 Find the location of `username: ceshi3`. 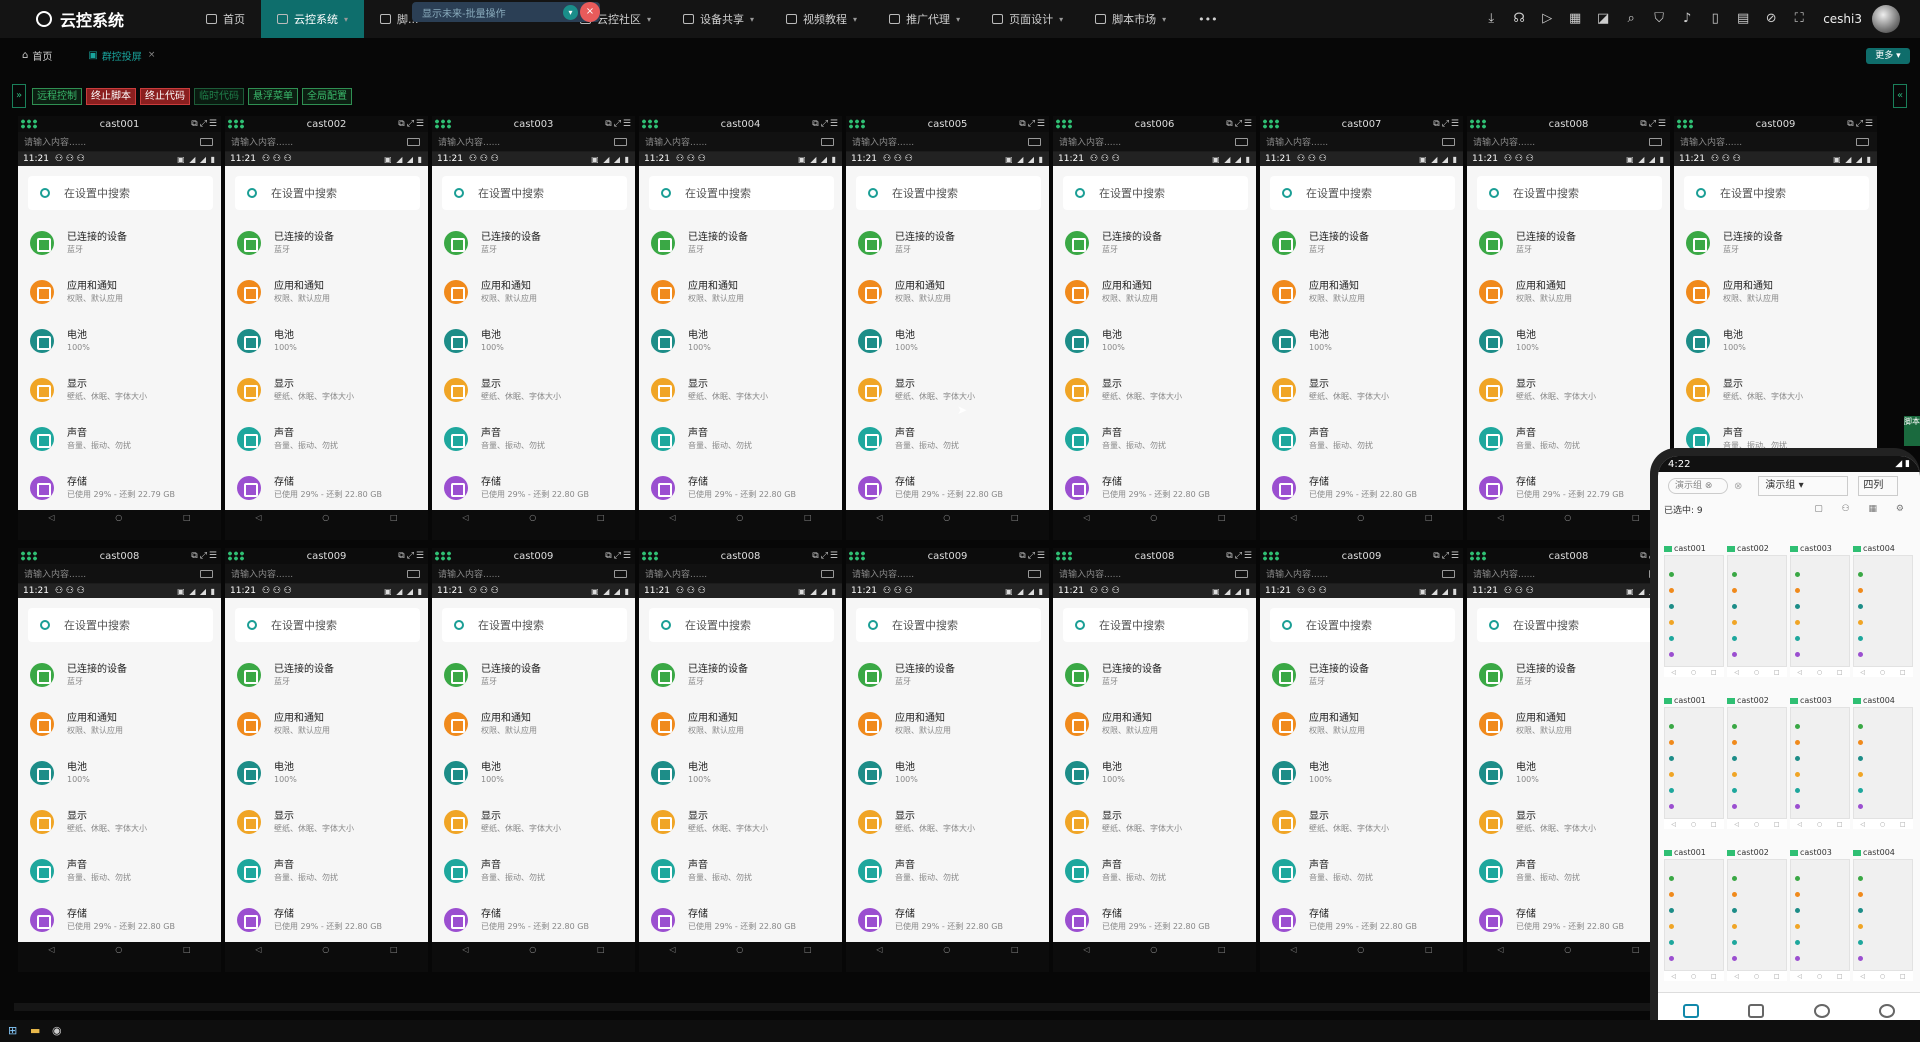

username: ceshi3 is located at coordinates (1842, 19).